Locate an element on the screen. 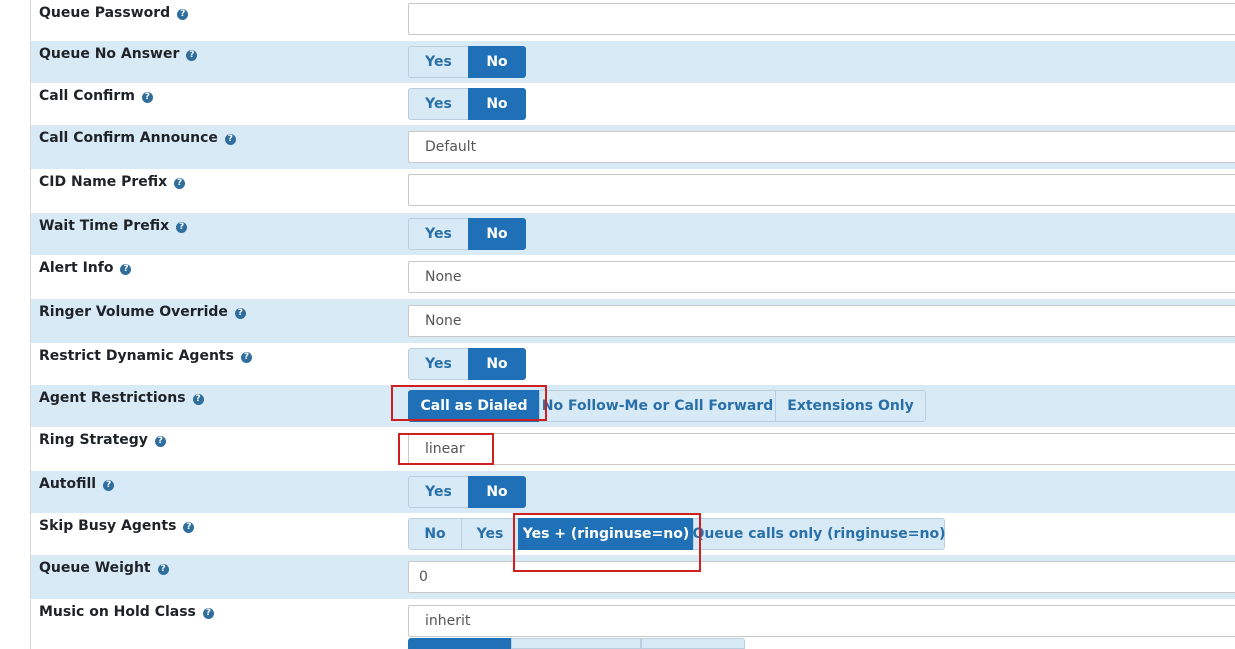 The width and height of the screenshot is (1235, 649). no-follow-me-button: No Follow-Me or Call Forward is located at coordinates (657, 406).